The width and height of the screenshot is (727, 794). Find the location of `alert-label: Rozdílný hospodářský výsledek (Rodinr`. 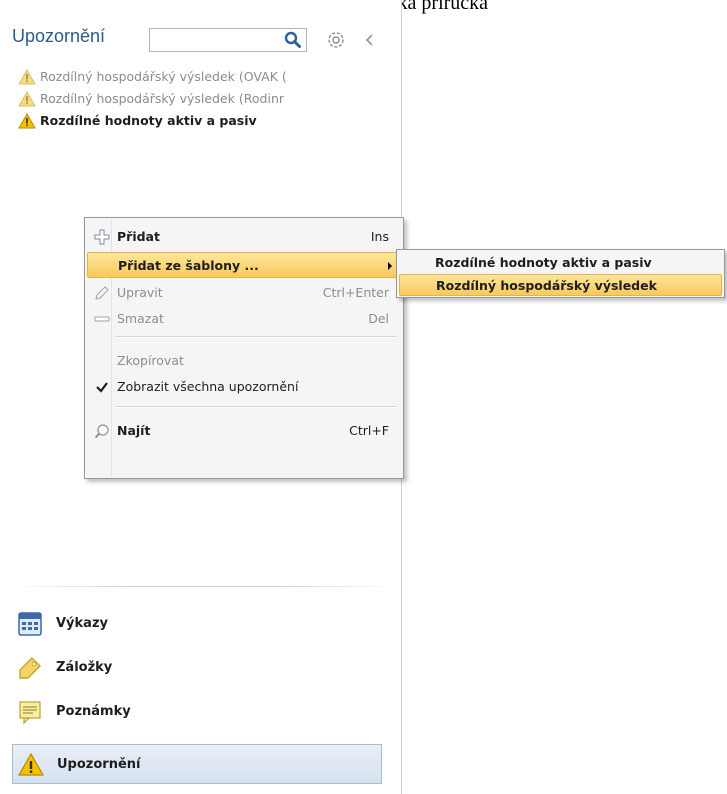

alert-label: Rozdílný hospodářský výsledek (Rodinr is located at coordinates (162, 98).